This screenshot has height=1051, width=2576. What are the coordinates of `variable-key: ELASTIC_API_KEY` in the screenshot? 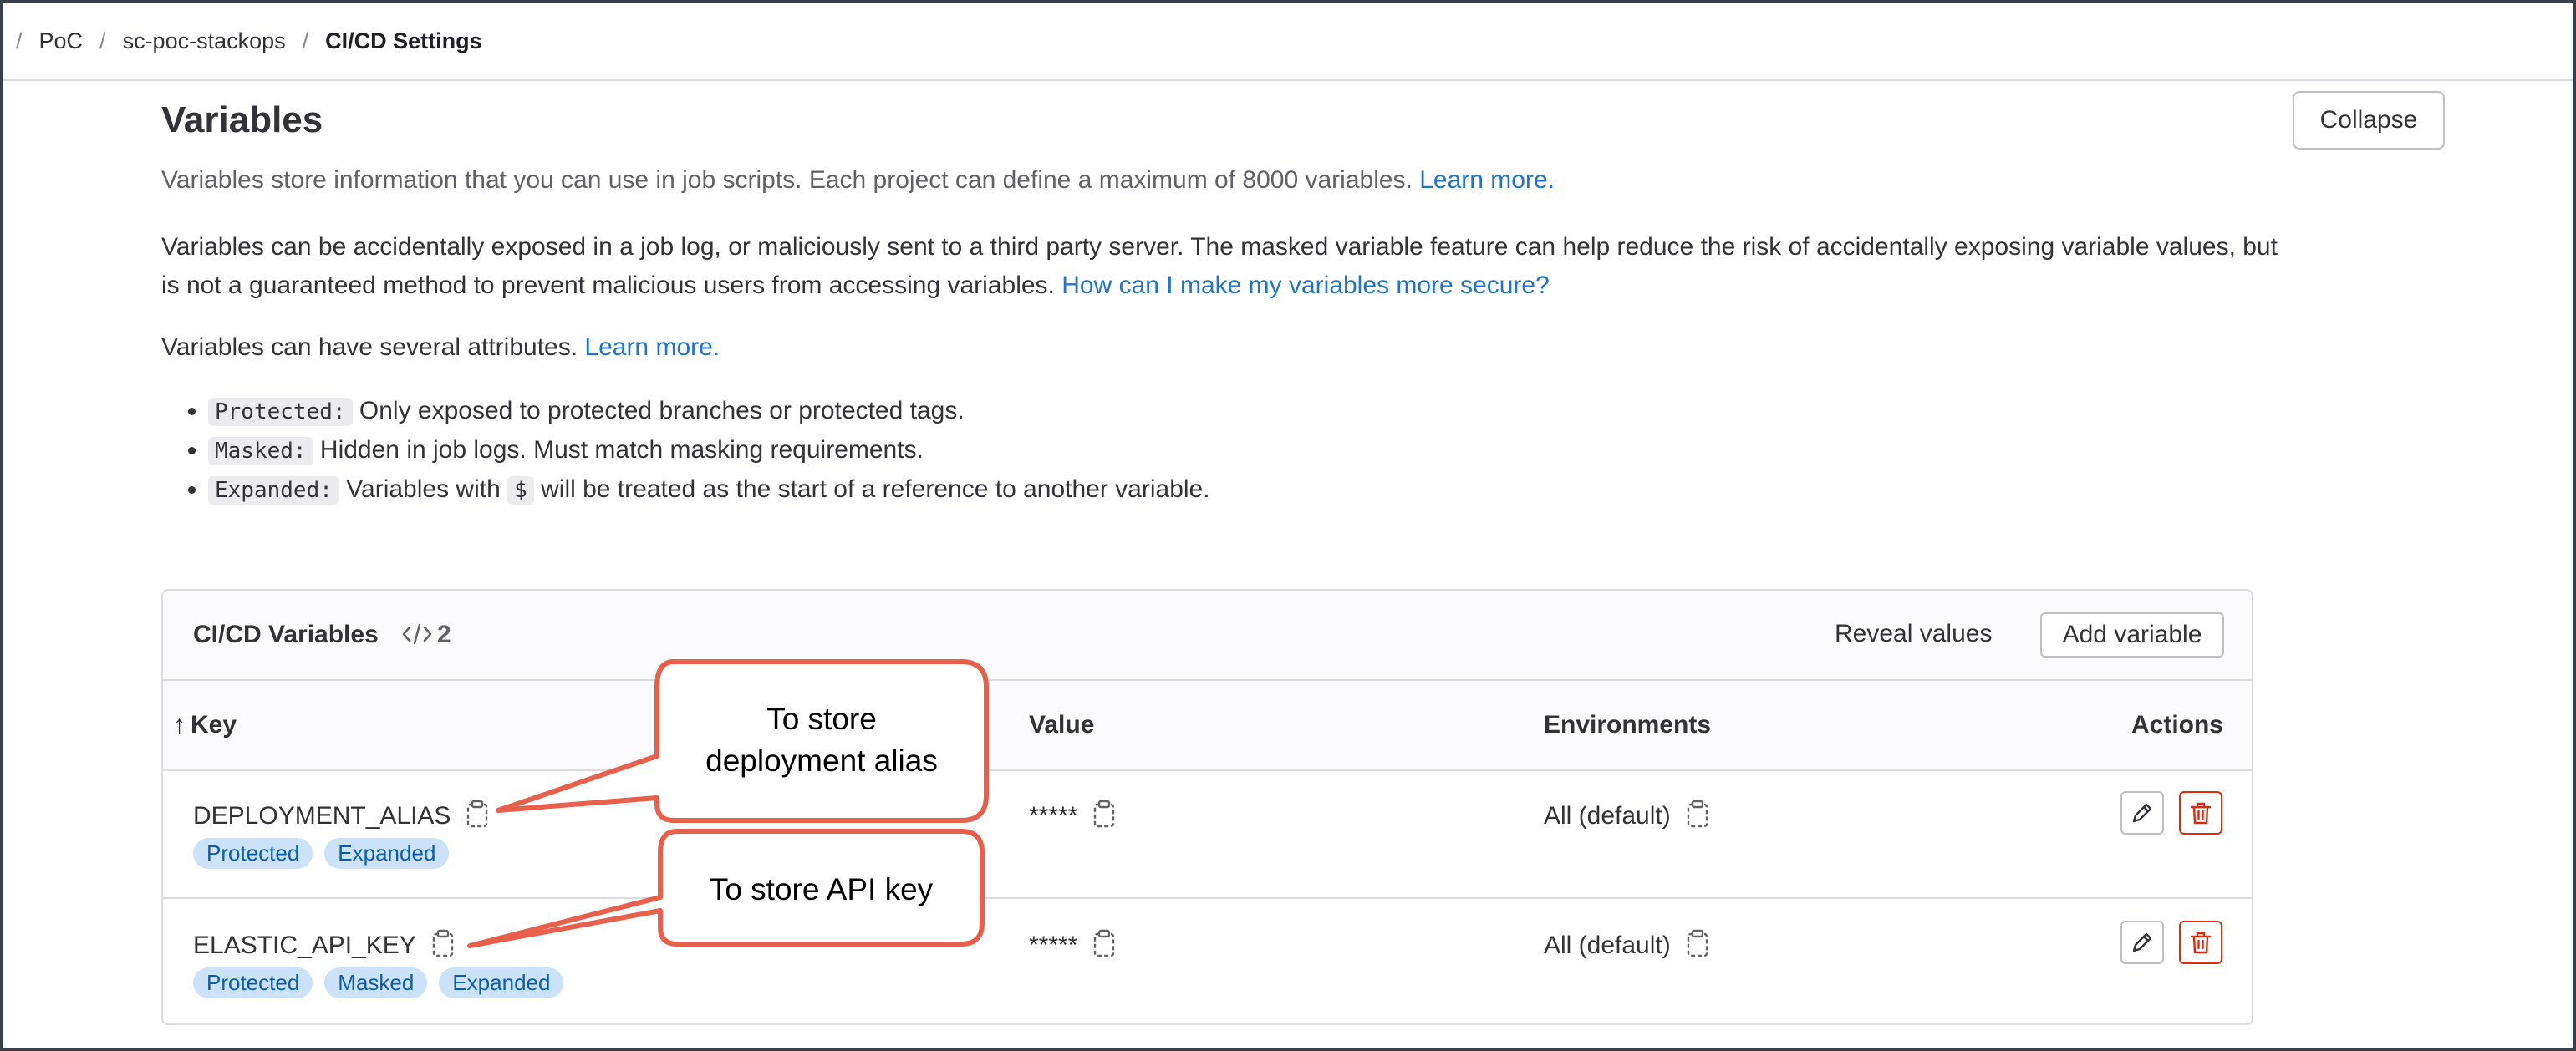 It's located at (324, 946).